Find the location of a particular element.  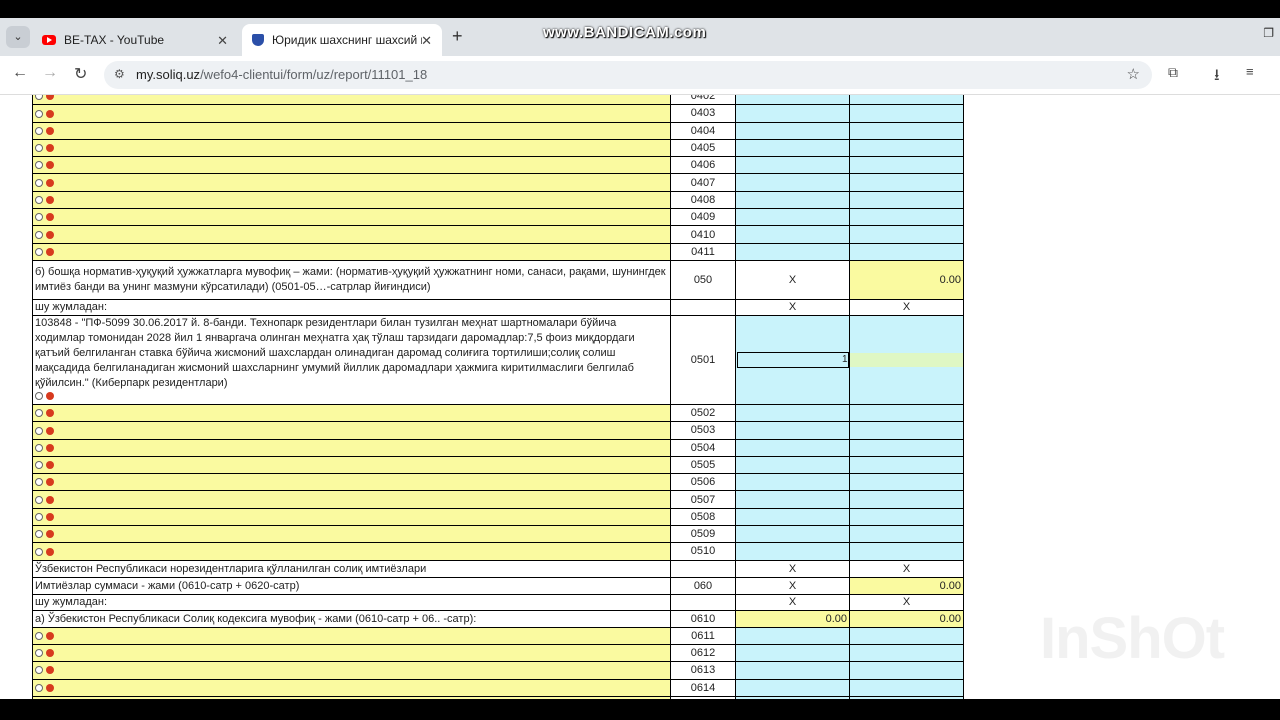

tab-search-button: ⌄ is located at coordinates (18, 37).